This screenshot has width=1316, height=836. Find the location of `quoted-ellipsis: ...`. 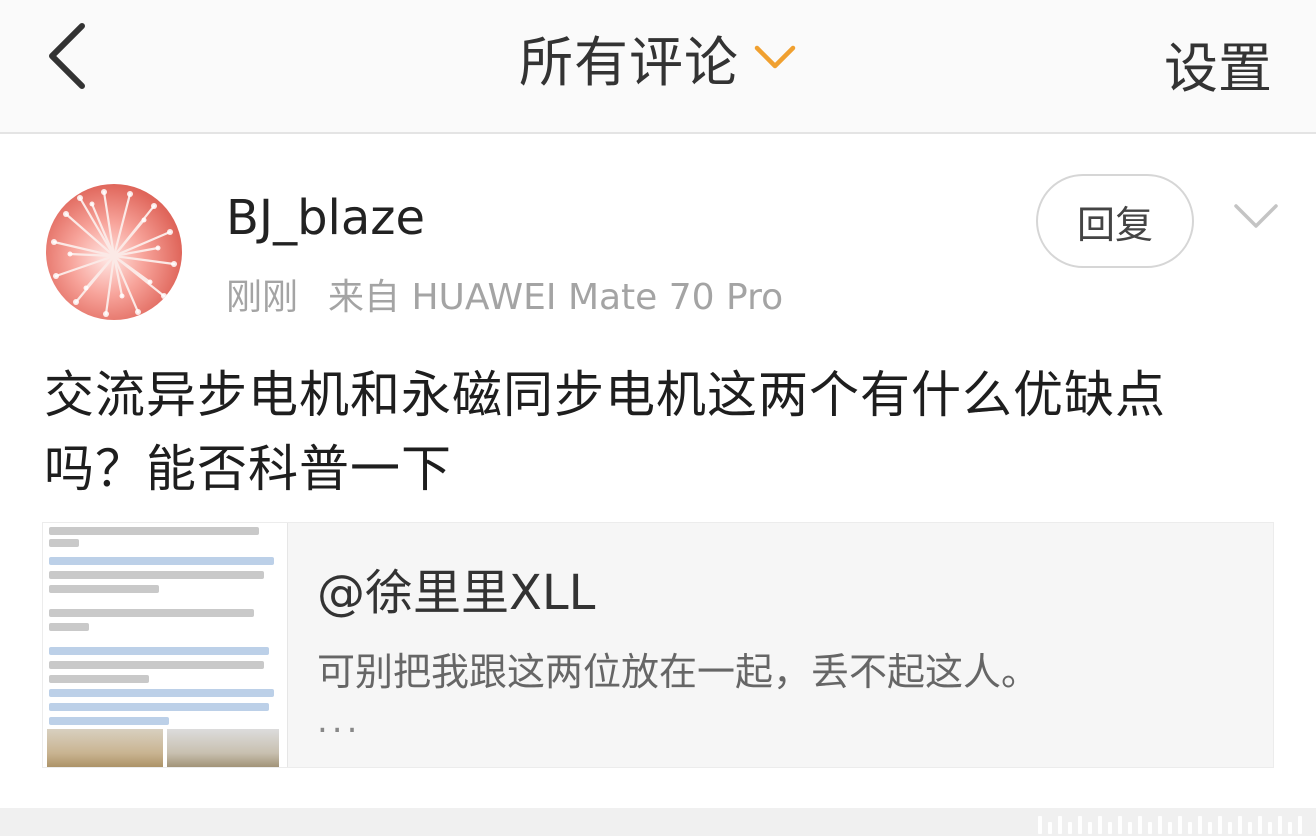

quoted-ellipsis: ... is located at coordinates (339, 721).